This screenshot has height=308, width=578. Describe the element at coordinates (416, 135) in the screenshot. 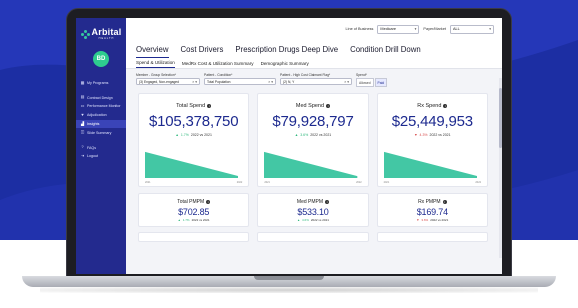

I see `arrow-down-icon: ▼` at that location.